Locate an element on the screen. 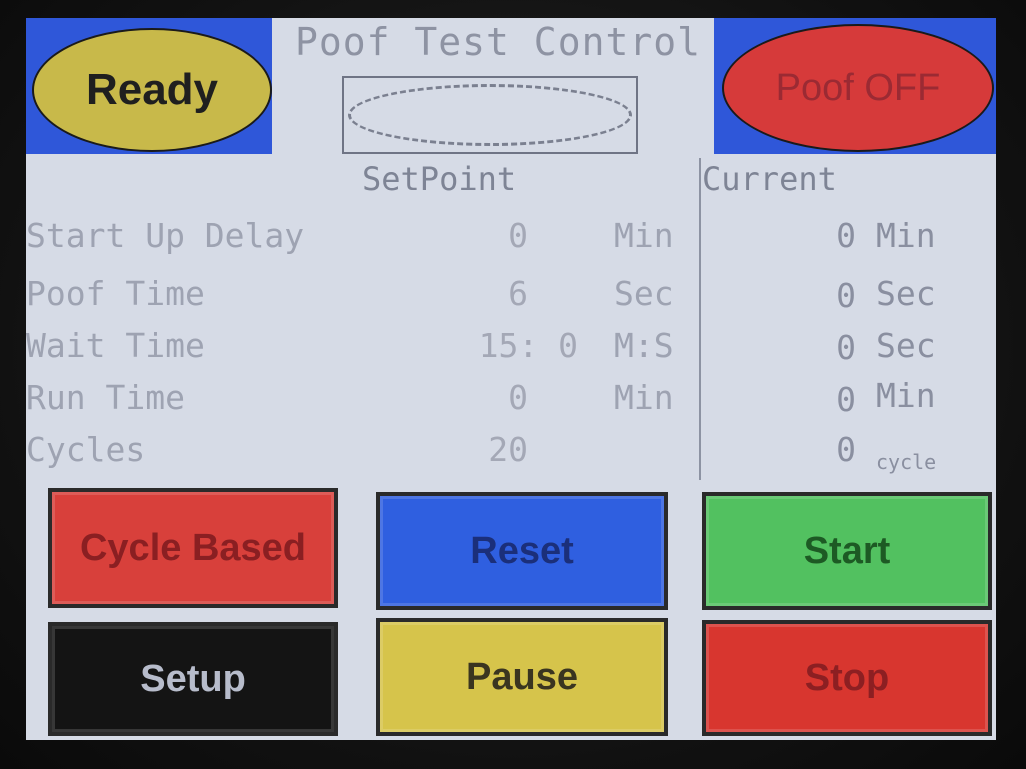  cycle-based-button: Cycle Based is located at coordinates (193, 548).